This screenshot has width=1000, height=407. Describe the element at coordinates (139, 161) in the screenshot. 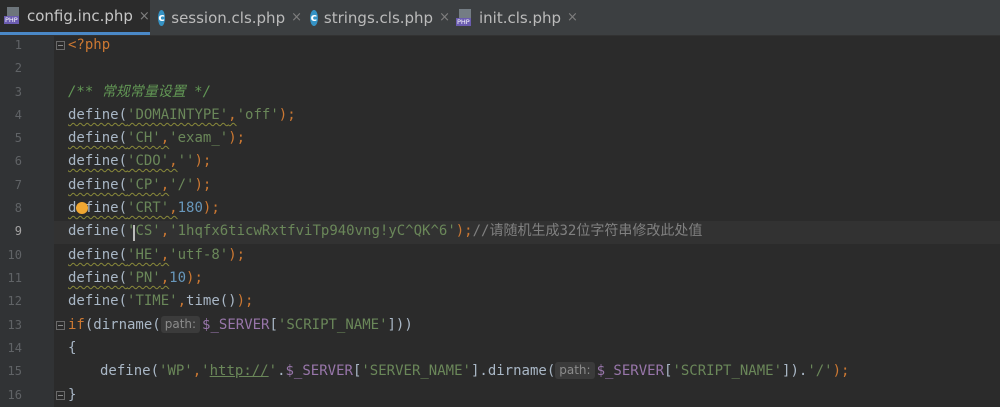

I see `code-line-6: define('CDO','');` at that location.